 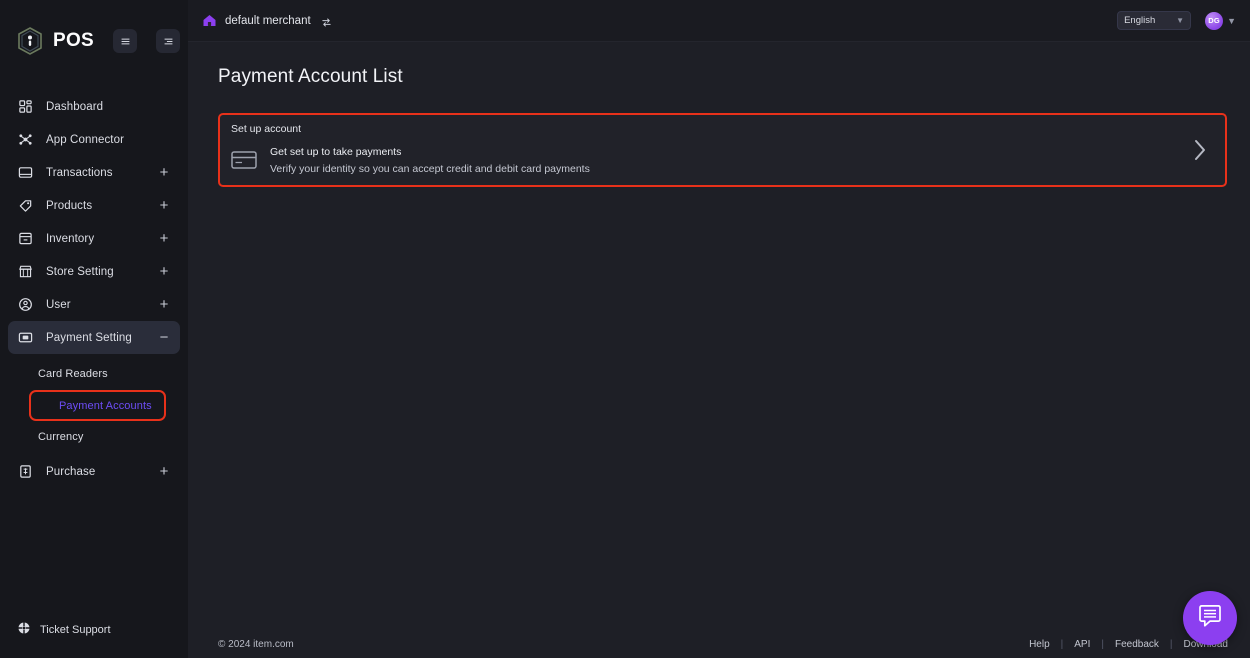 I want to click on pos-logo-icon, so click(x=30, y=41).